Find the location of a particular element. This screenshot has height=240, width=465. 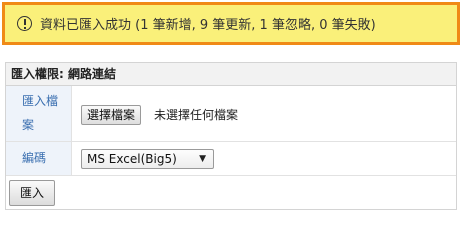

encoding-label-cell: 編碼 is located at coordinates (39, 158).